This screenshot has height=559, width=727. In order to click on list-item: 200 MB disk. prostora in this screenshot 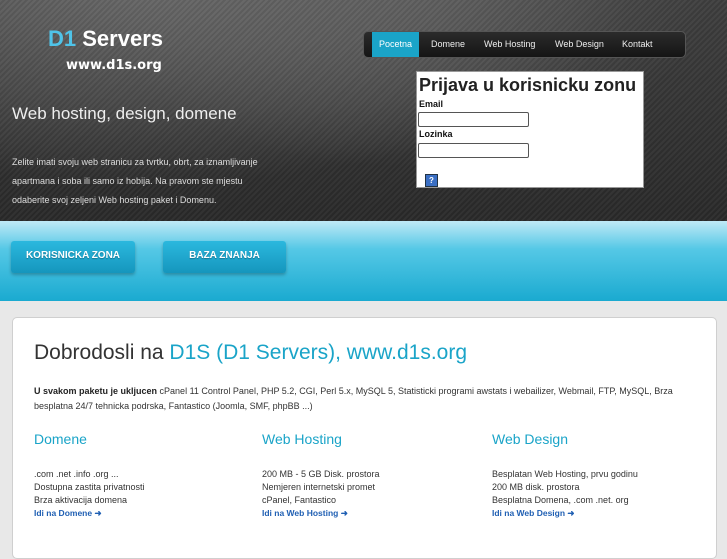, I will do `click(536, 487)`.